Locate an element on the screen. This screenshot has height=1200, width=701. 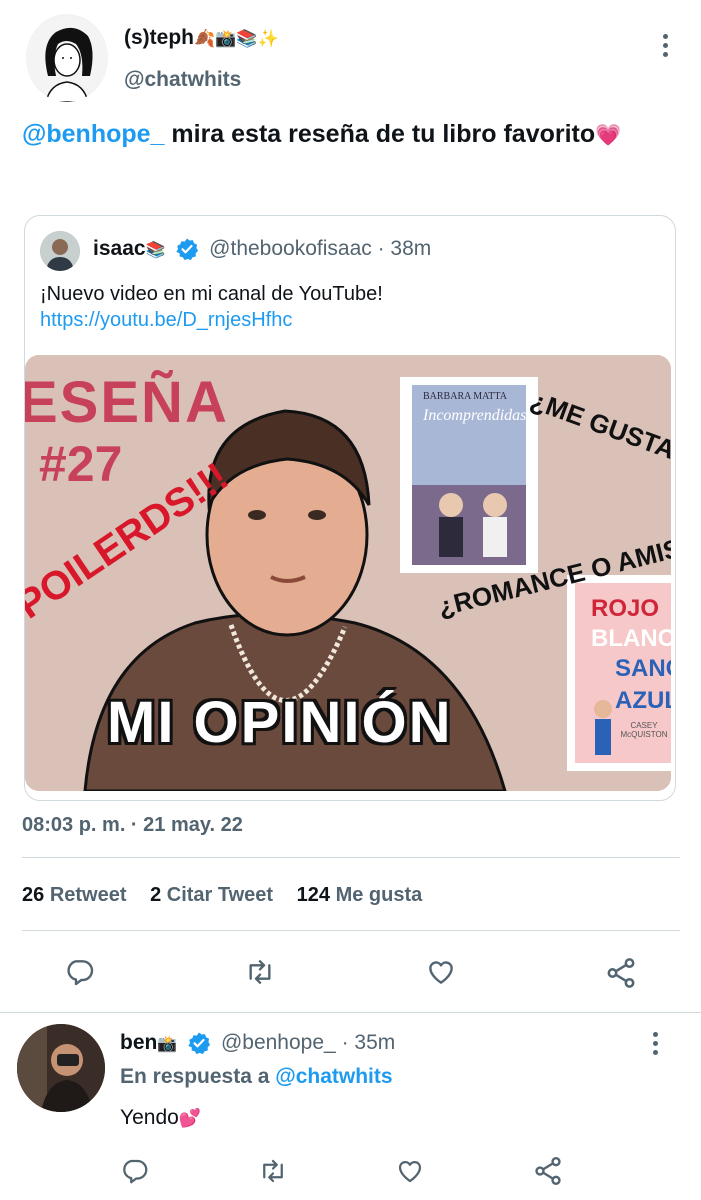
tweet-emoji: 💗 is located at coordinates (608, 135).